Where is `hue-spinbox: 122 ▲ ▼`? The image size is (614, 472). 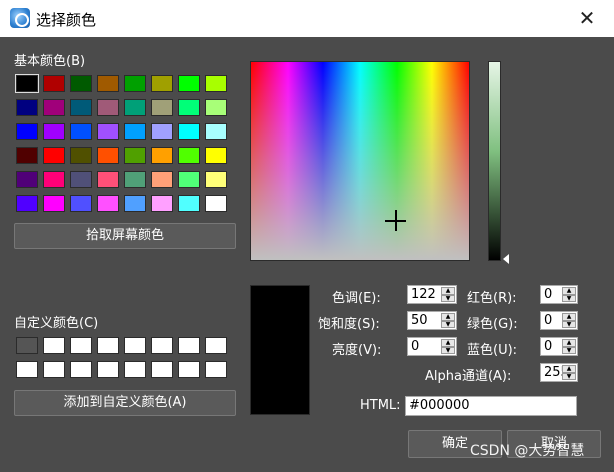 hue-spinbox: 122 ▲ ▼ is located at coordinates (432, 294).